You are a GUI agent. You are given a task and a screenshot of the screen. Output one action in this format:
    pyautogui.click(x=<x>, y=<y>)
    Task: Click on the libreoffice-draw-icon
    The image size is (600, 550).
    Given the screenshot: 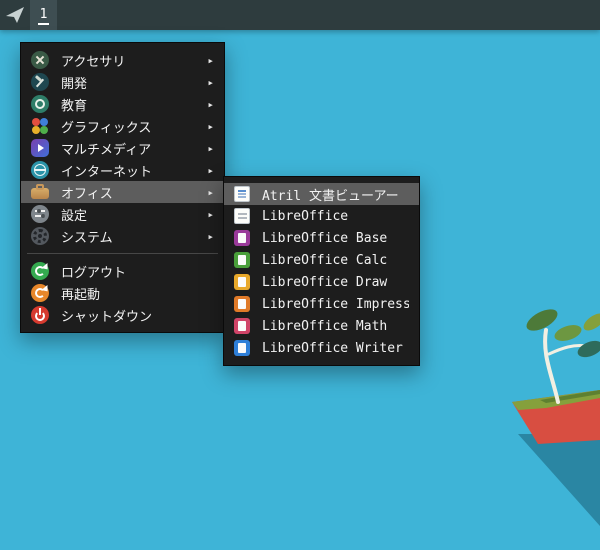 What is the action you would take?
    pyautogui.click(x=242, y=282)
    